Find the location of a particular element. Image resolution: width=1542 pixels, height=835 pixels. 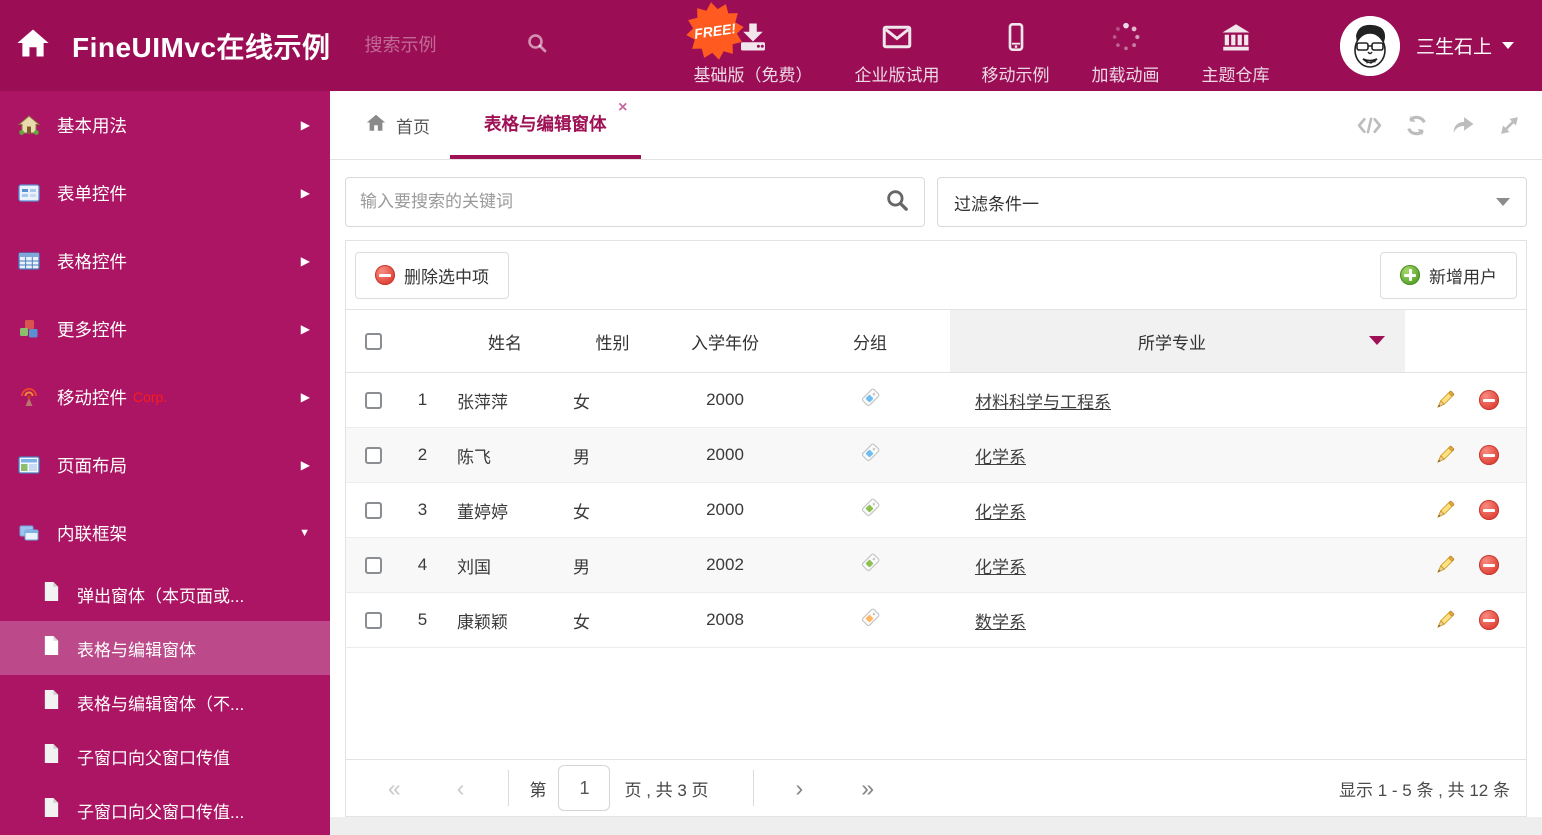

nav-mobile-demo: 移动示例 is located at coordinates (1016, 45).